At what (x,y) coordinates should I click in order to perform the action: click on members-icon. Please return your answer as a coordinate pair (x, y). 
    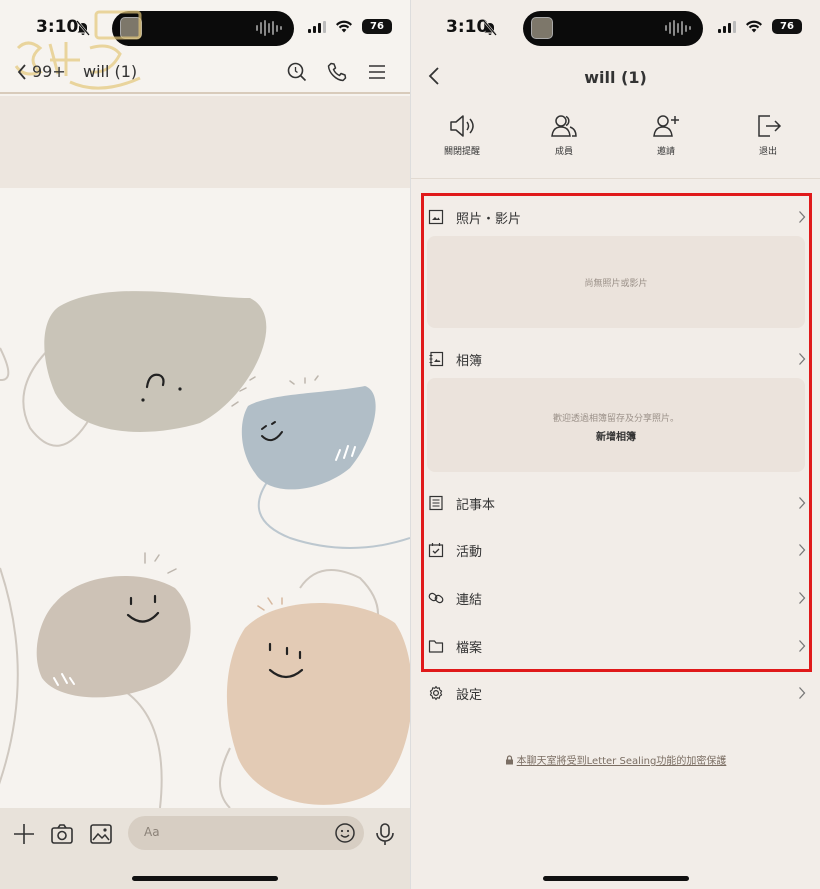
    Looking at the image, I should click on (564, 126).